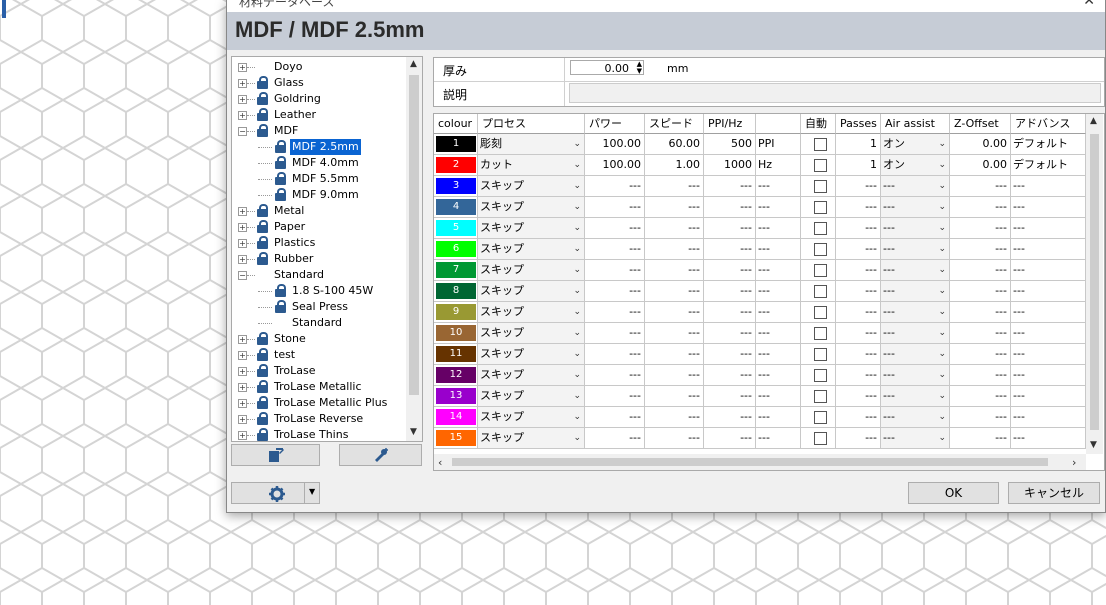  I want to click on tree-item: MDF 5.5mm, so click(318, 179).